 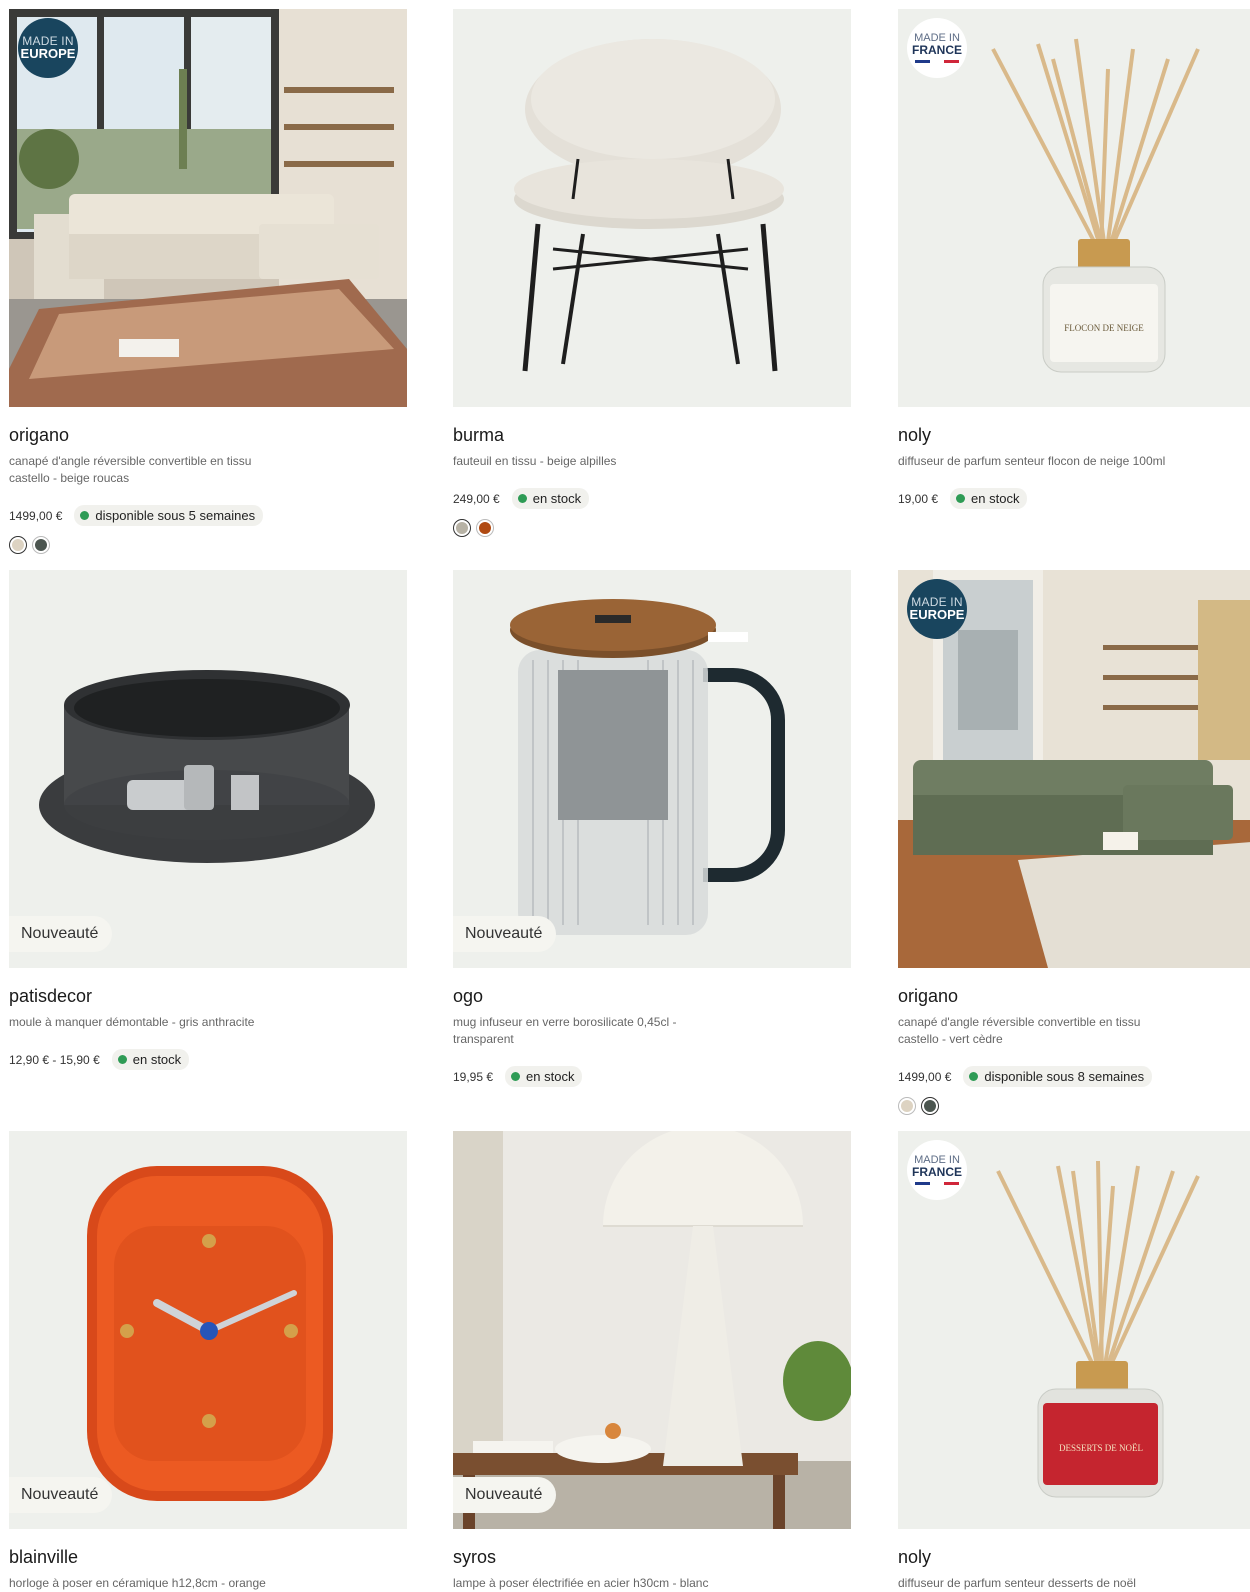 What do you see at coordinates (208, 1558) in the screenshot?
I see `product-title: blainville` at bounding box center [208, 1558].